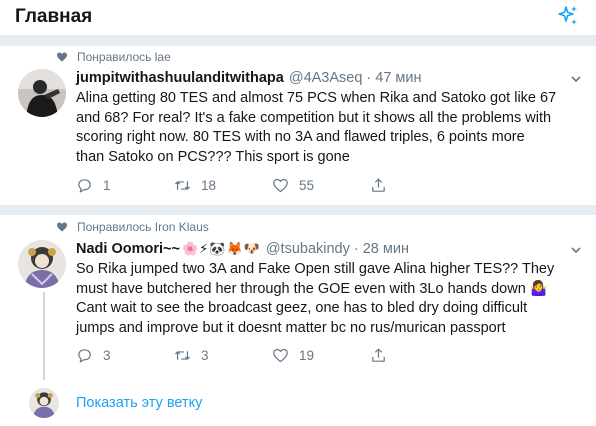 The width and height of the screenshot is (596, 426). What do you see at coordinates (195, 185) in the screenshot?
I see `retweet-button: 18` at bounding box center [195, 185].